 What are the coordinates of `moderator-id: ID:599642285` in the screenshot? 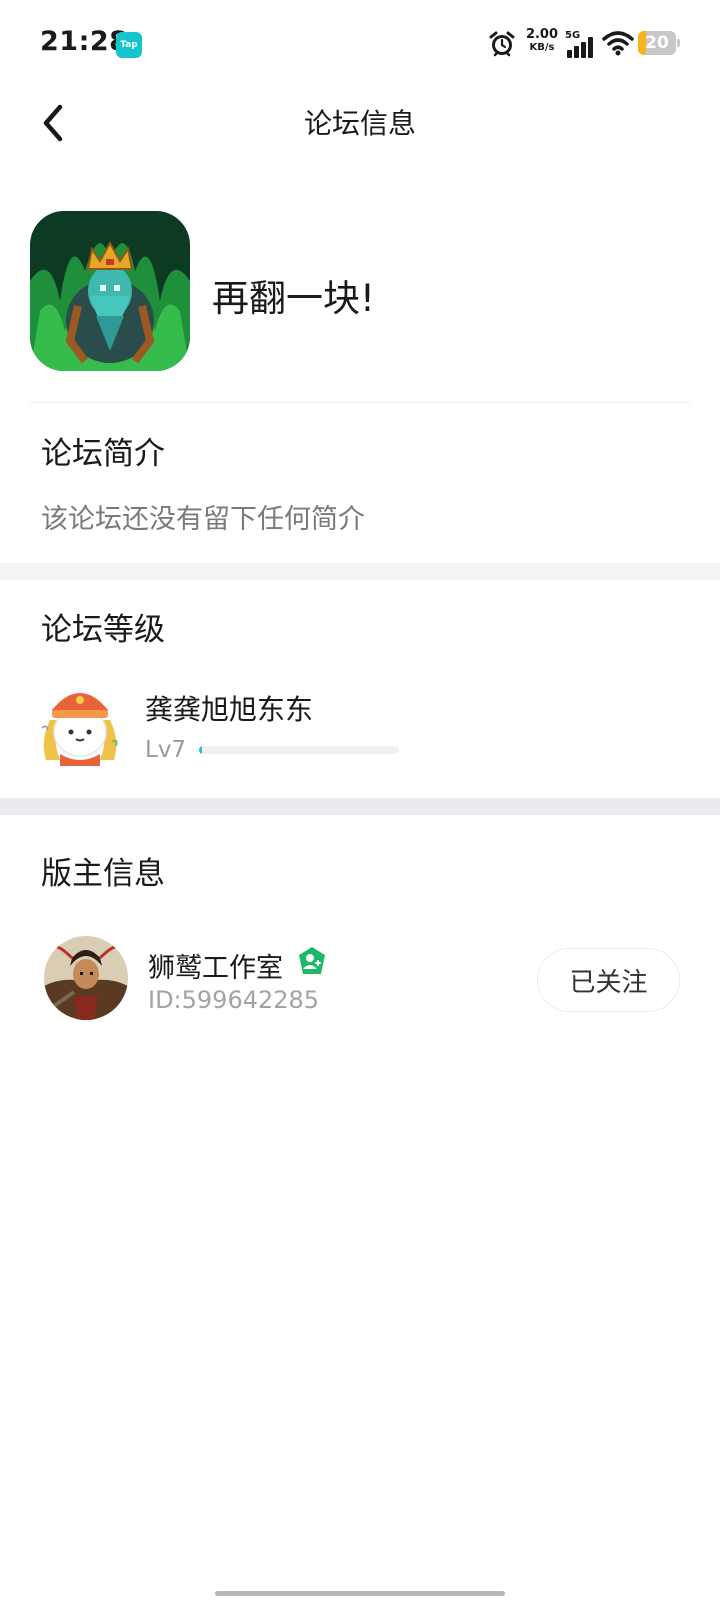 It's located at (234, 1000).